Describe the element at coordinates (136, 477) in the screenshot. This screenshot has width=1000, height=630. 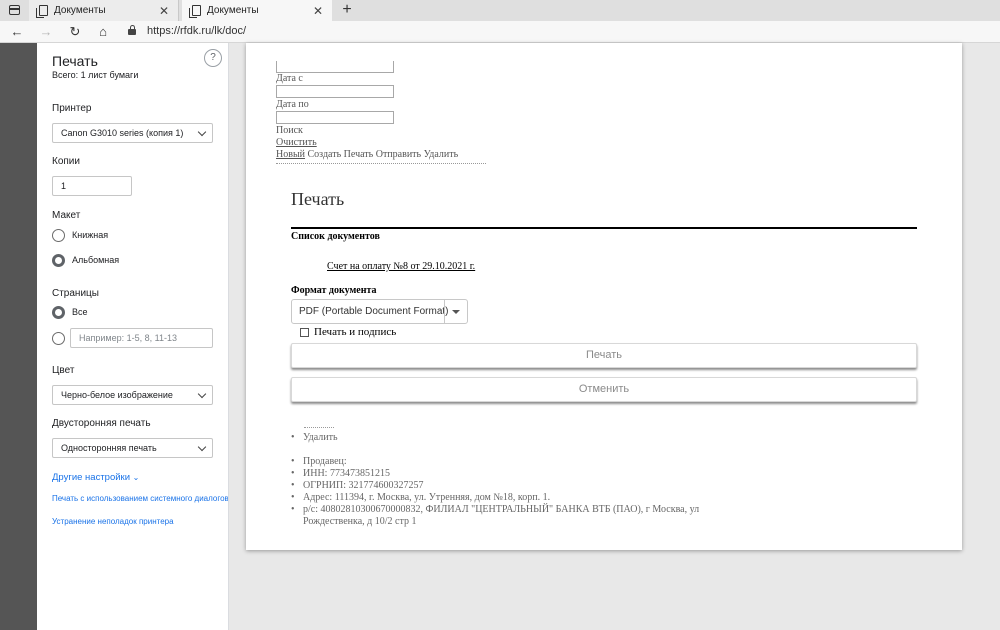
I see `chevron-down-icon: ⌄` at that location.